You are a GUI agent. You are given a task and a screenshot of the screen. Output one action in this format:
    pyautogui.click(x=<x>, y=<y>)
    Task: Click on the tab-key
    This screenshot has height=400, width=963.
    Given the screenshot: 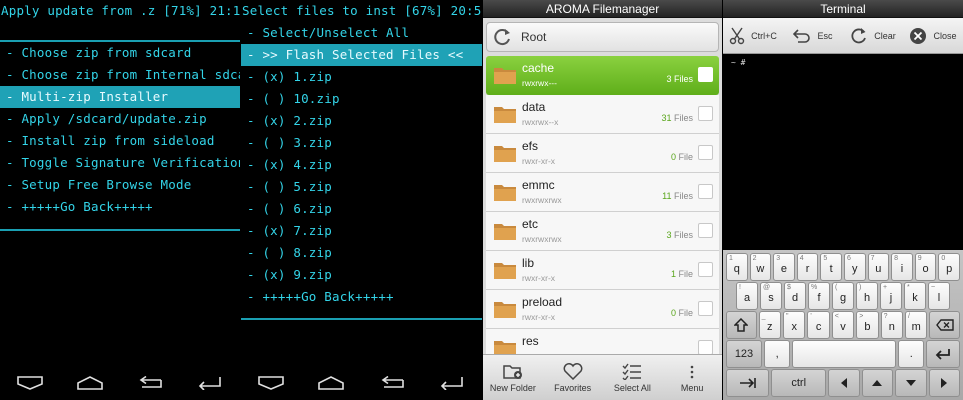 What is the action you would take?
    pyautogui.click(x=748, y=383)
    